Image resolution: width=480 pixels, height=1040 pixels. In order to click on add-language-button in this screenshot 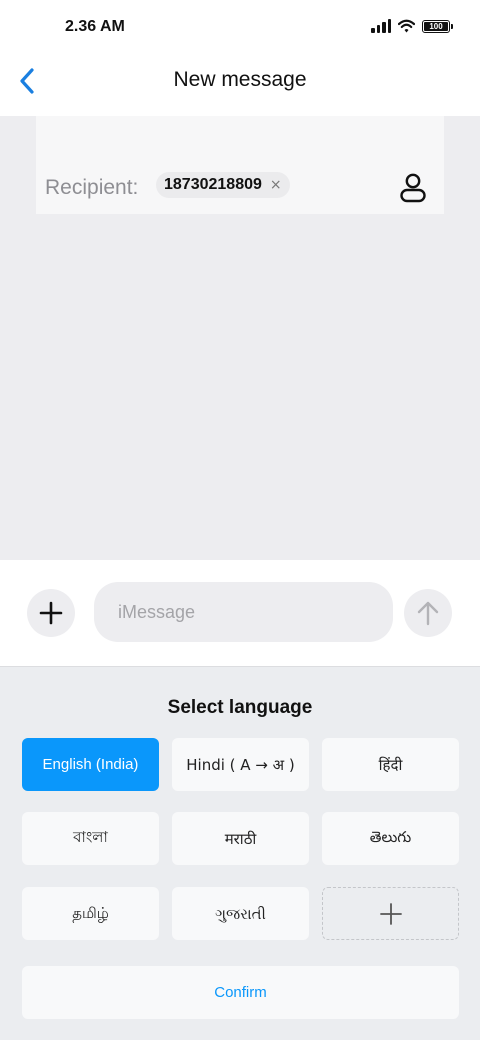, I will do `click(390, 913)`.